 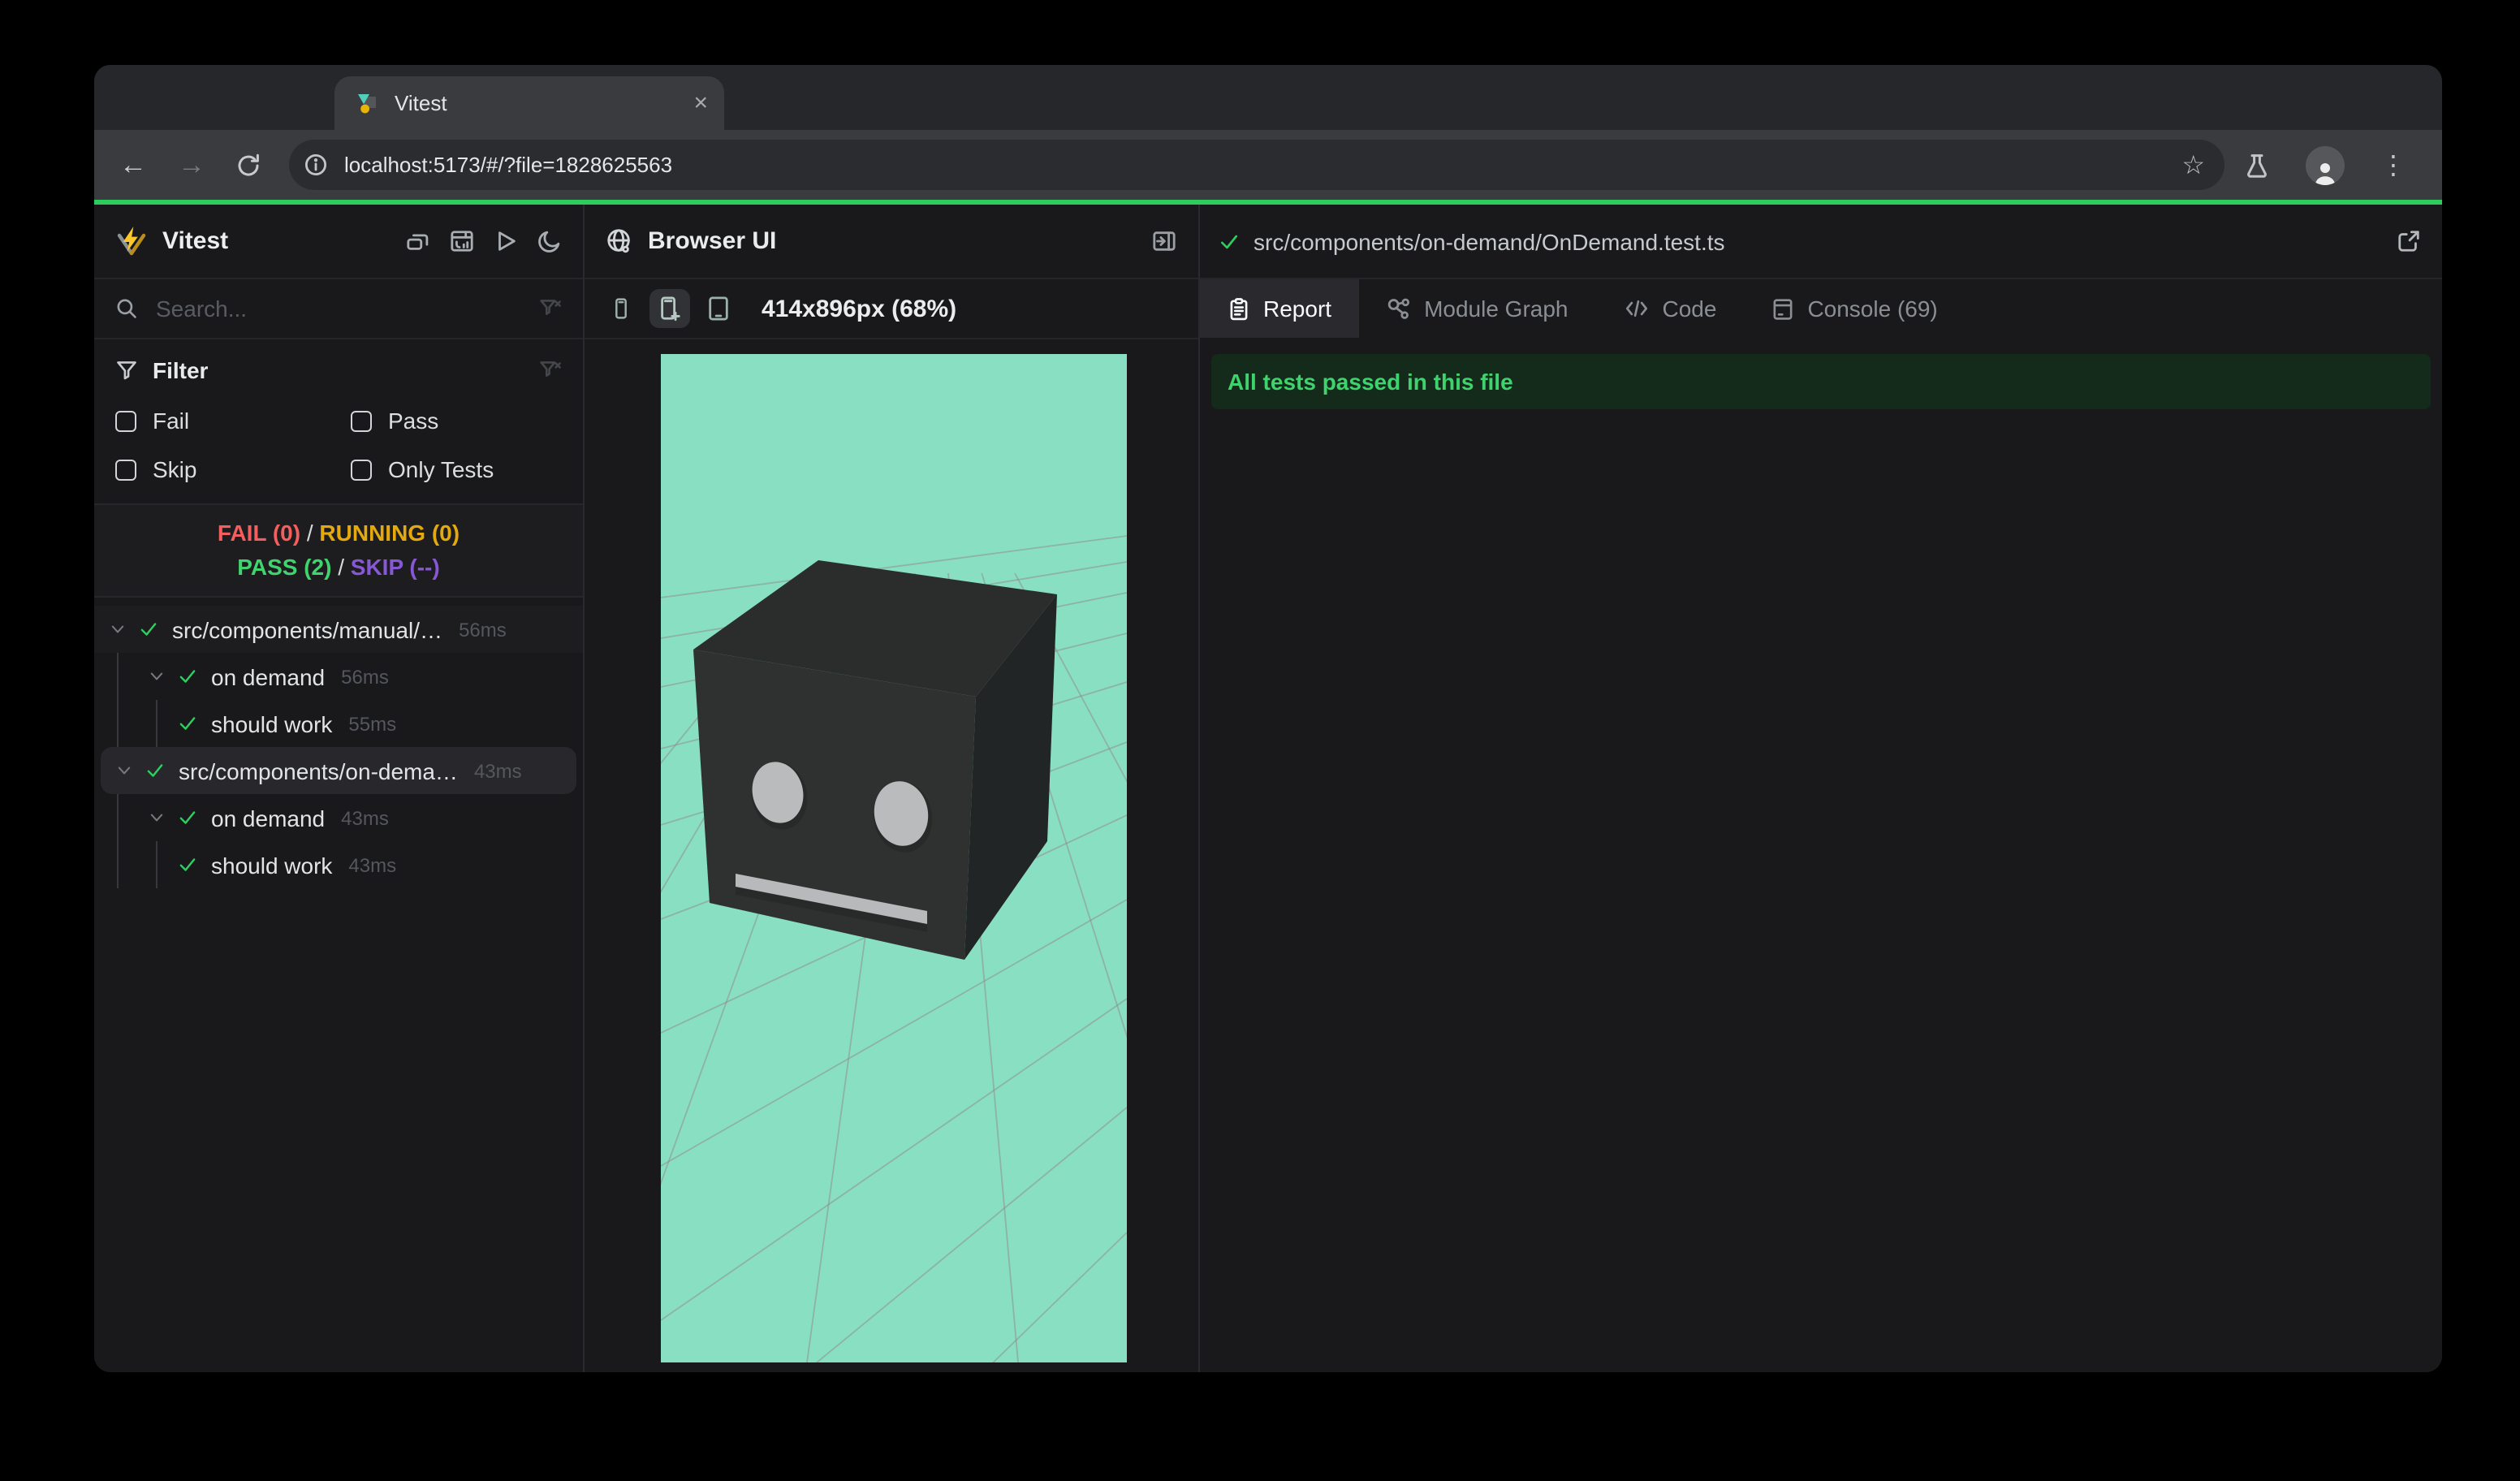 What do you see at coordinates (1670, 308) in the screenshot?
I see `tab-code: Code` at bounding box center [1670, 308].